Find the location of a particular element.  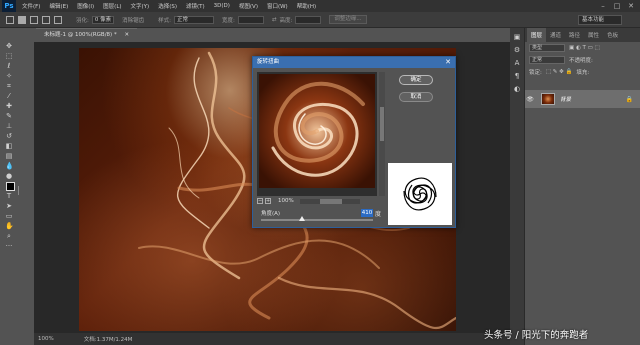

tab-channels: 通道 is located at coordinates (555, 36).